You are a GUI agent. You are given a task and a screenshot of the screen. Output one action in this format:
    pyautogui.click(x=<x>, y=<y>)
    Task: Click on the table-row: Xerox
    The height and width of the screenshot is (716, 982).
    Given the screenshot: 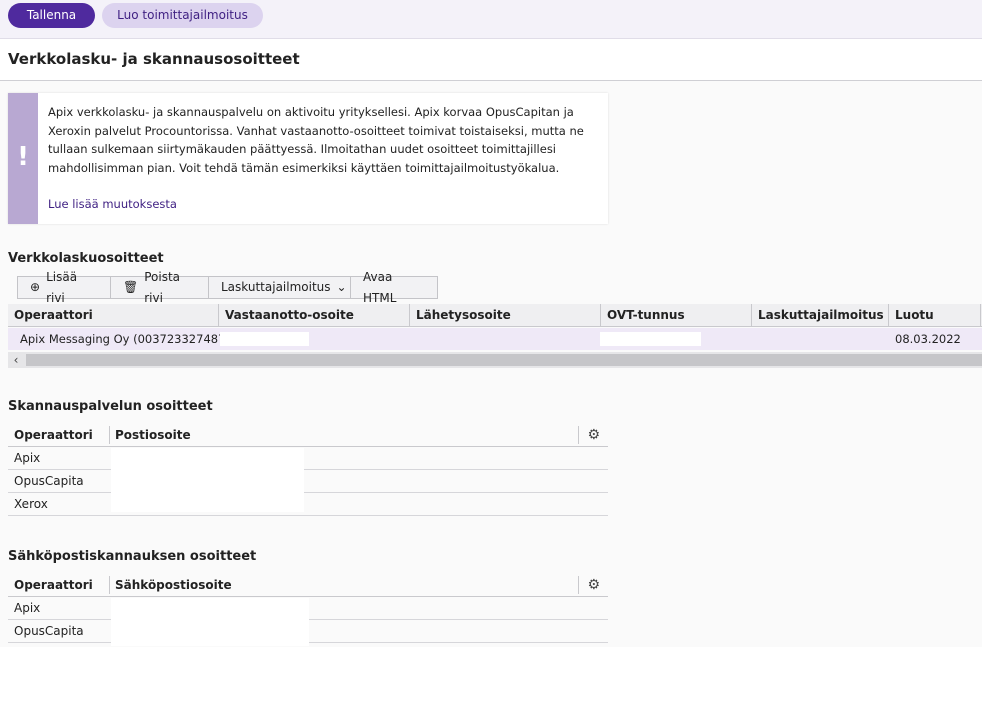 What is the action you would take?
    pyautogui.click(x=308, y=504)
    